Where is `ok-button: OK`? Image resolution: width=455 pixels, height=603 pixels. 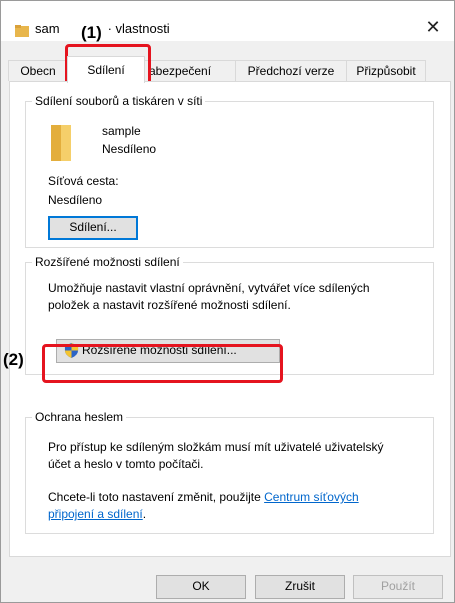
ok-button: OK is located at coordinates (201, 587).